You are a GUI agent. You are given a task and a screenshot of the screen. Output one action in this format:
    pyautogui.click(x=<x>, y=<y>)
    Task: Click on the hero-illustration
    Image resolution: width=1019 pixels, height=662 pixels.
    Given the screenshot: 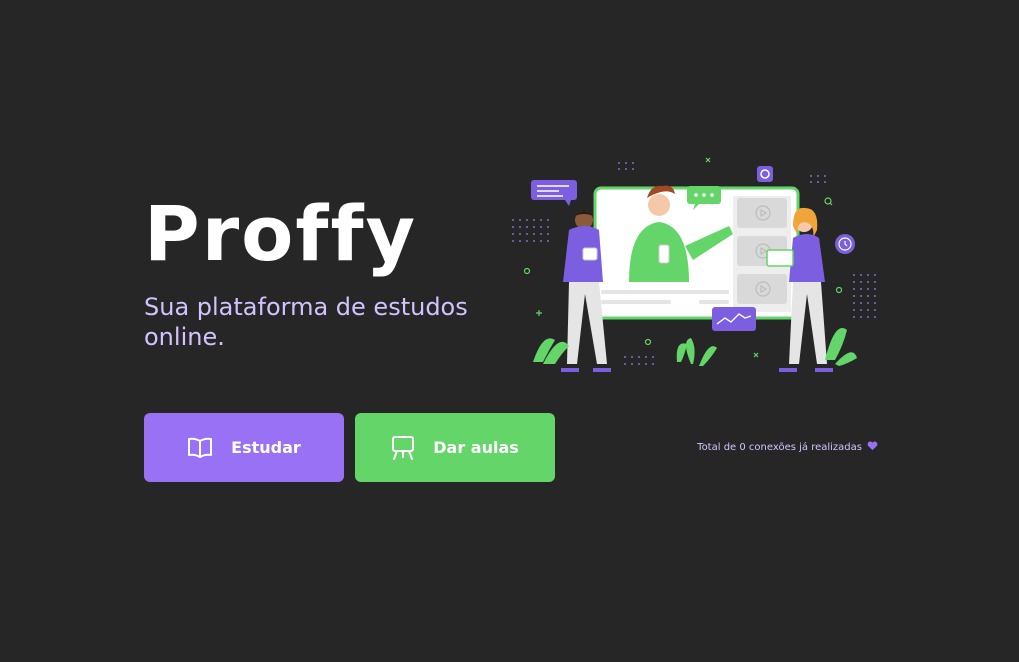 What is the action you would take?
    pyautogui.click(x=694, y=264)
    